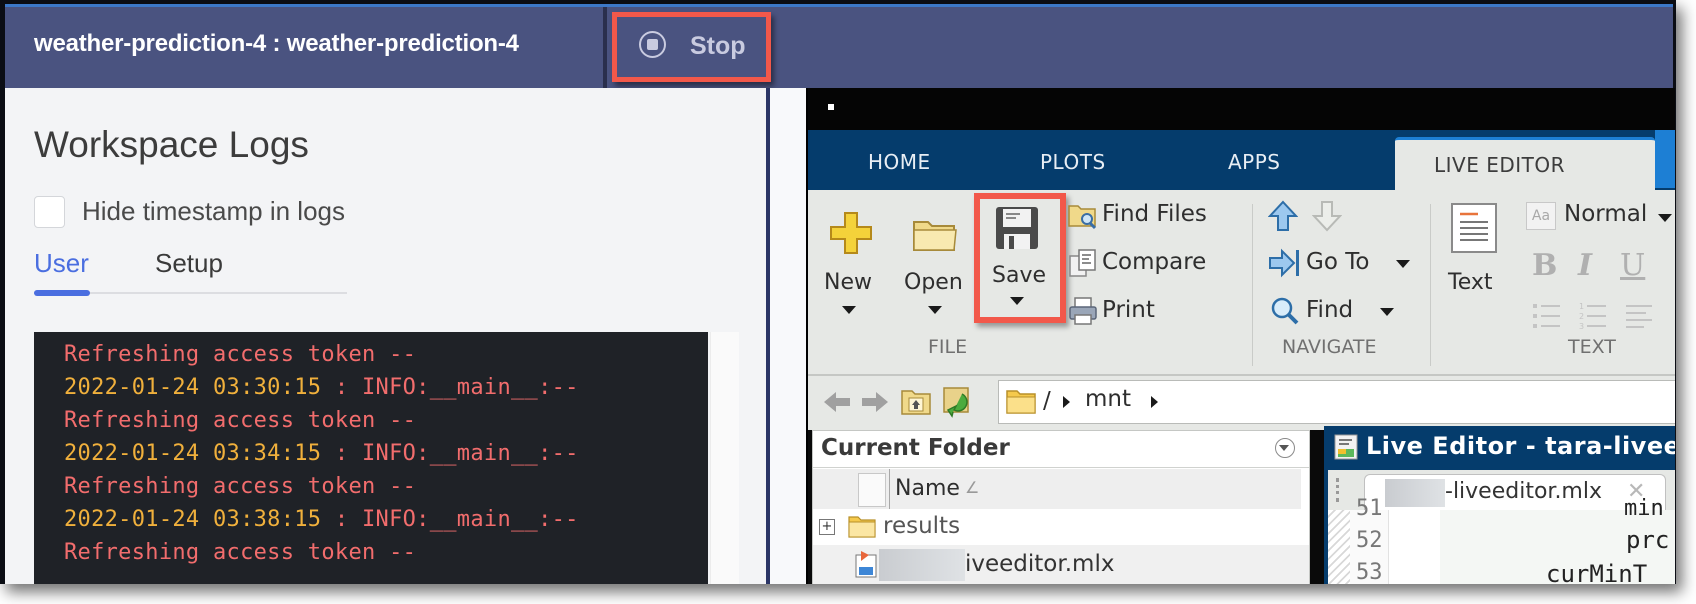 The width and height of the screenshot is (1696, 604). I want to click on up-folder-icon, so click(916, 401).